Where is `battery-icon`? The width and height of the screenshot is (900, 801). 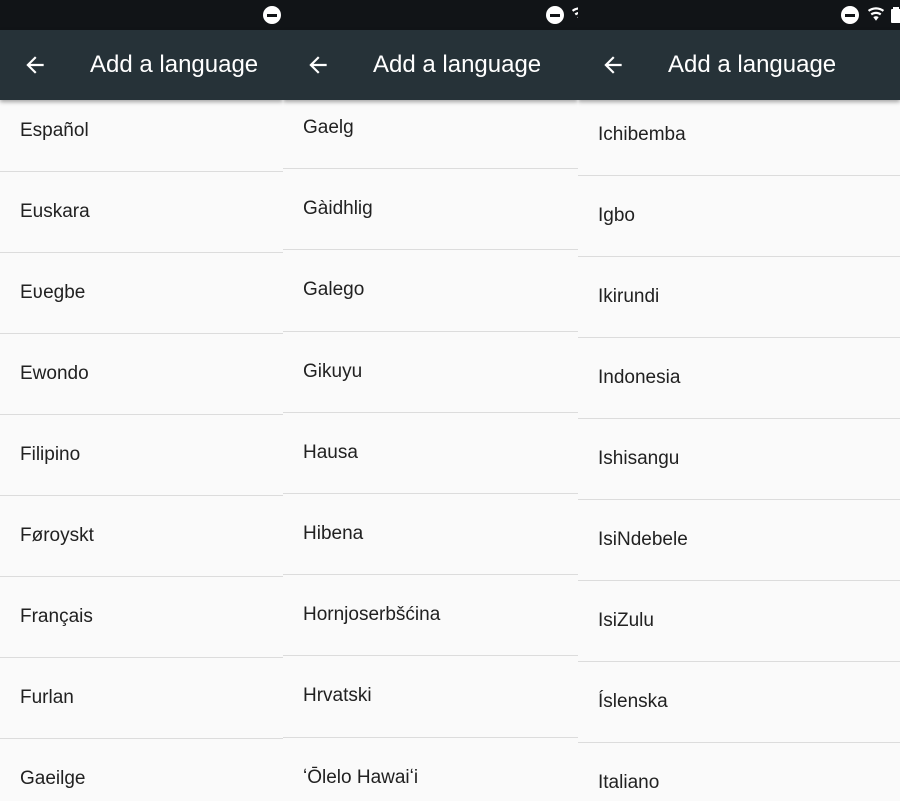 battery-icon is located at coordinates (895, 15).